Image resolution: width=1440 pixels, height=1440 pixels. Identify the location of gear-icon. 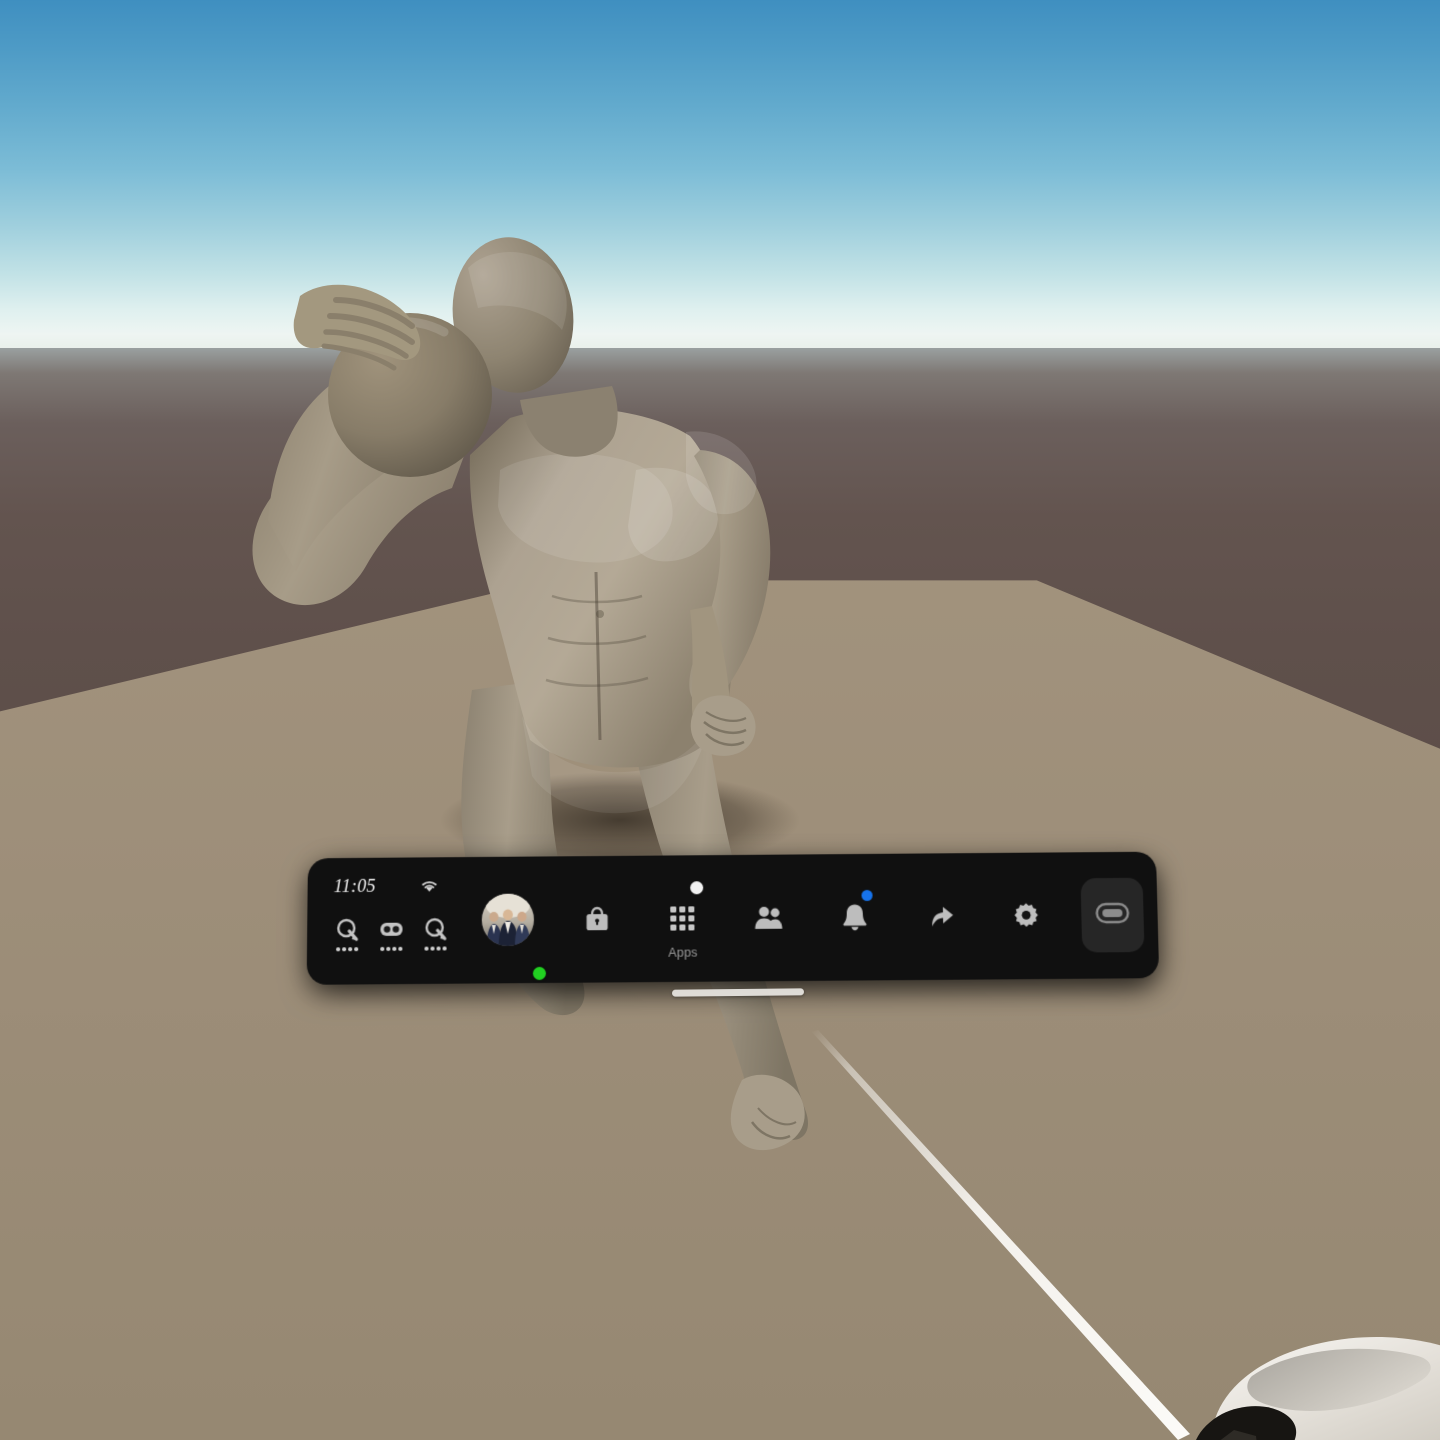
(1026, 916).